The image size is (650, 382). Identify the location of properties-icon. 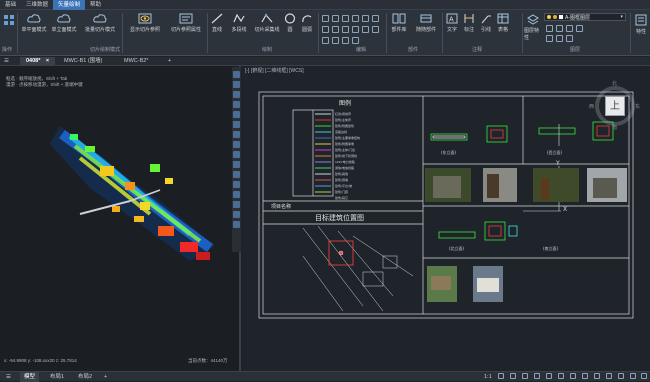
(186, 18).